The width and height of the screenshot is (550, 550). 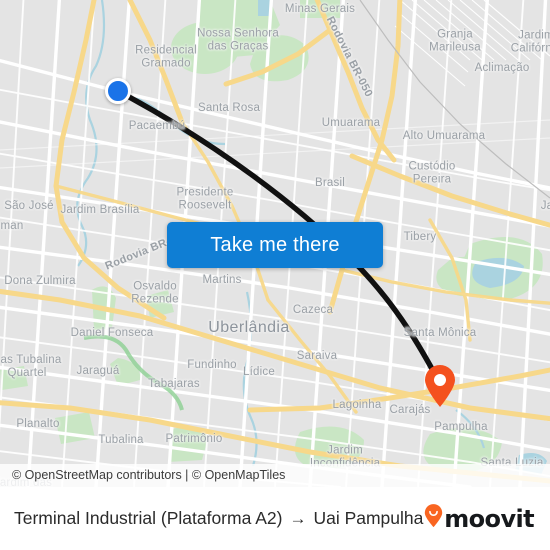 What do you see at coordinates (489, 518) in the screenshot?
I see `moovit-wordmark: moovit` at bounding box center [489, 518].